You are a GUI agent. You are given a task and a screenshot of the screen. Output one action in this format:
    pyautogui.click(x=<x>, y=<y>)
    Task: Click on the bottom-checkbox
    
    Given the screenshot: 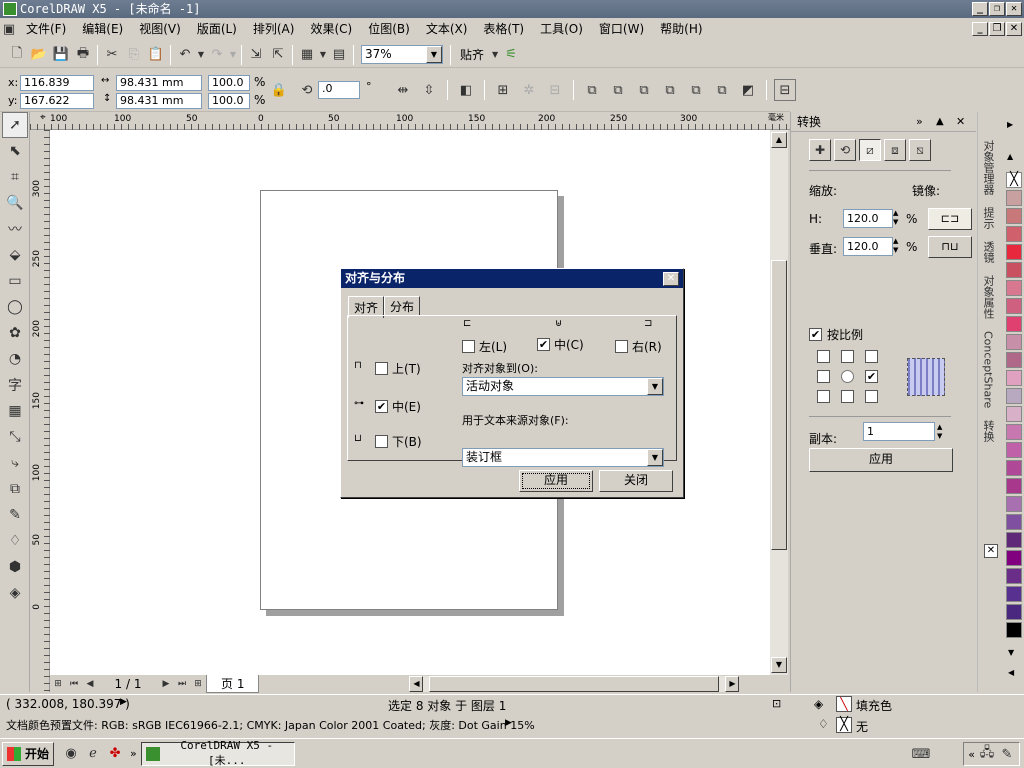 What is the action you would take?
    pyautogui.click(x=381, y=441)
    